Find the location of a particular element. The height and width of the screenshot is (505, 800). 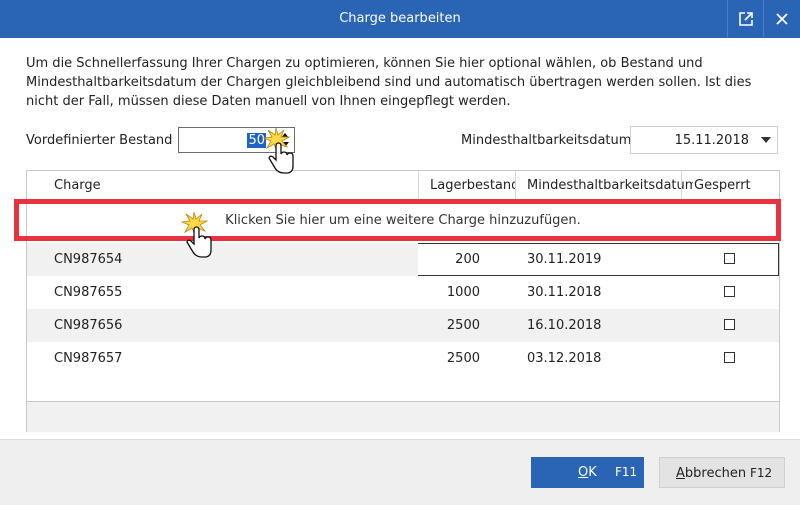

cell-charge: CN987656 is located at coordinates (88, 325).